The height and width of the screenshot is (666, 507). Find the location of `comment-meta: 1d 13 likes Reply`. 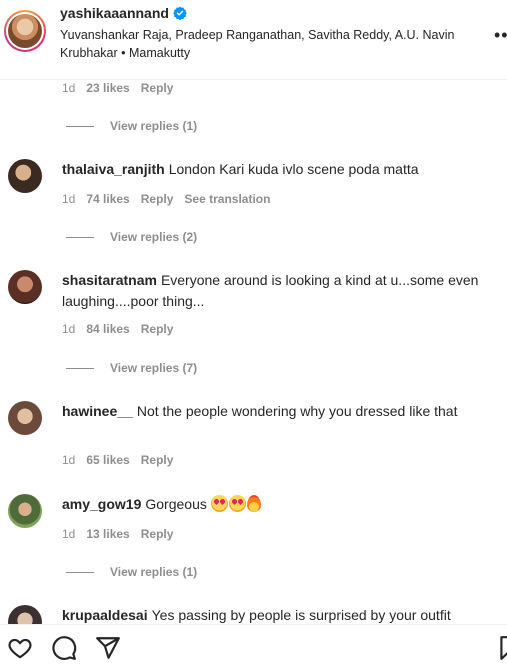

comment-meta: 1d 13 likes Reply is located at coordinates (117, 534).